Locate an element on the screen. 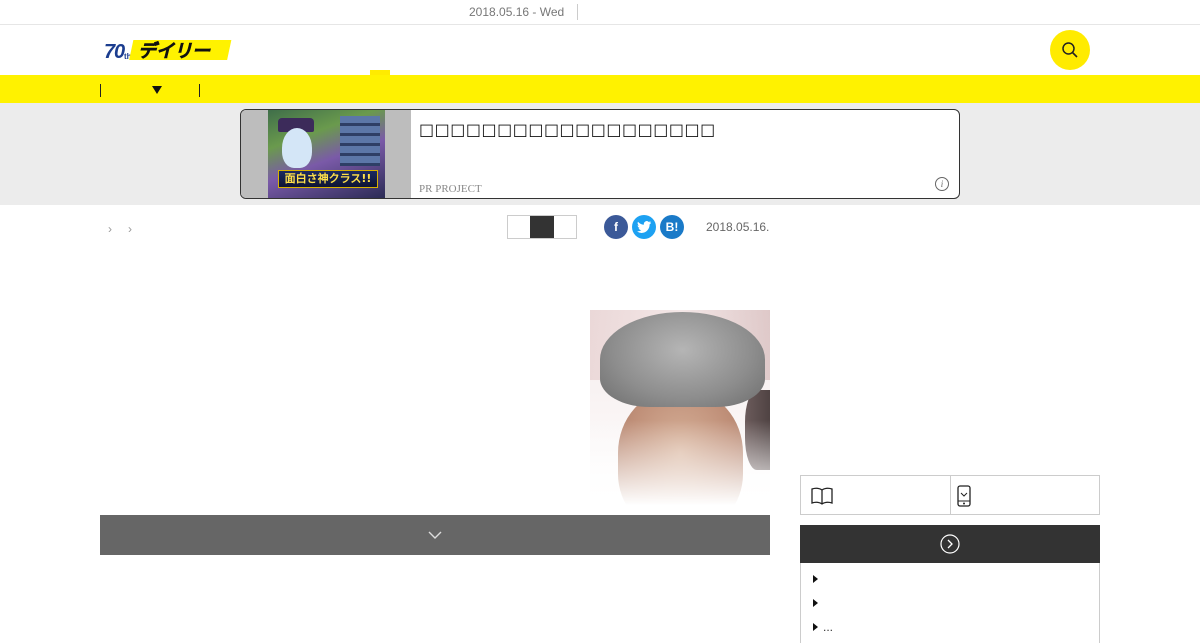  ad-sponsor: PR PROJECT is located at coordinates (450, 189).